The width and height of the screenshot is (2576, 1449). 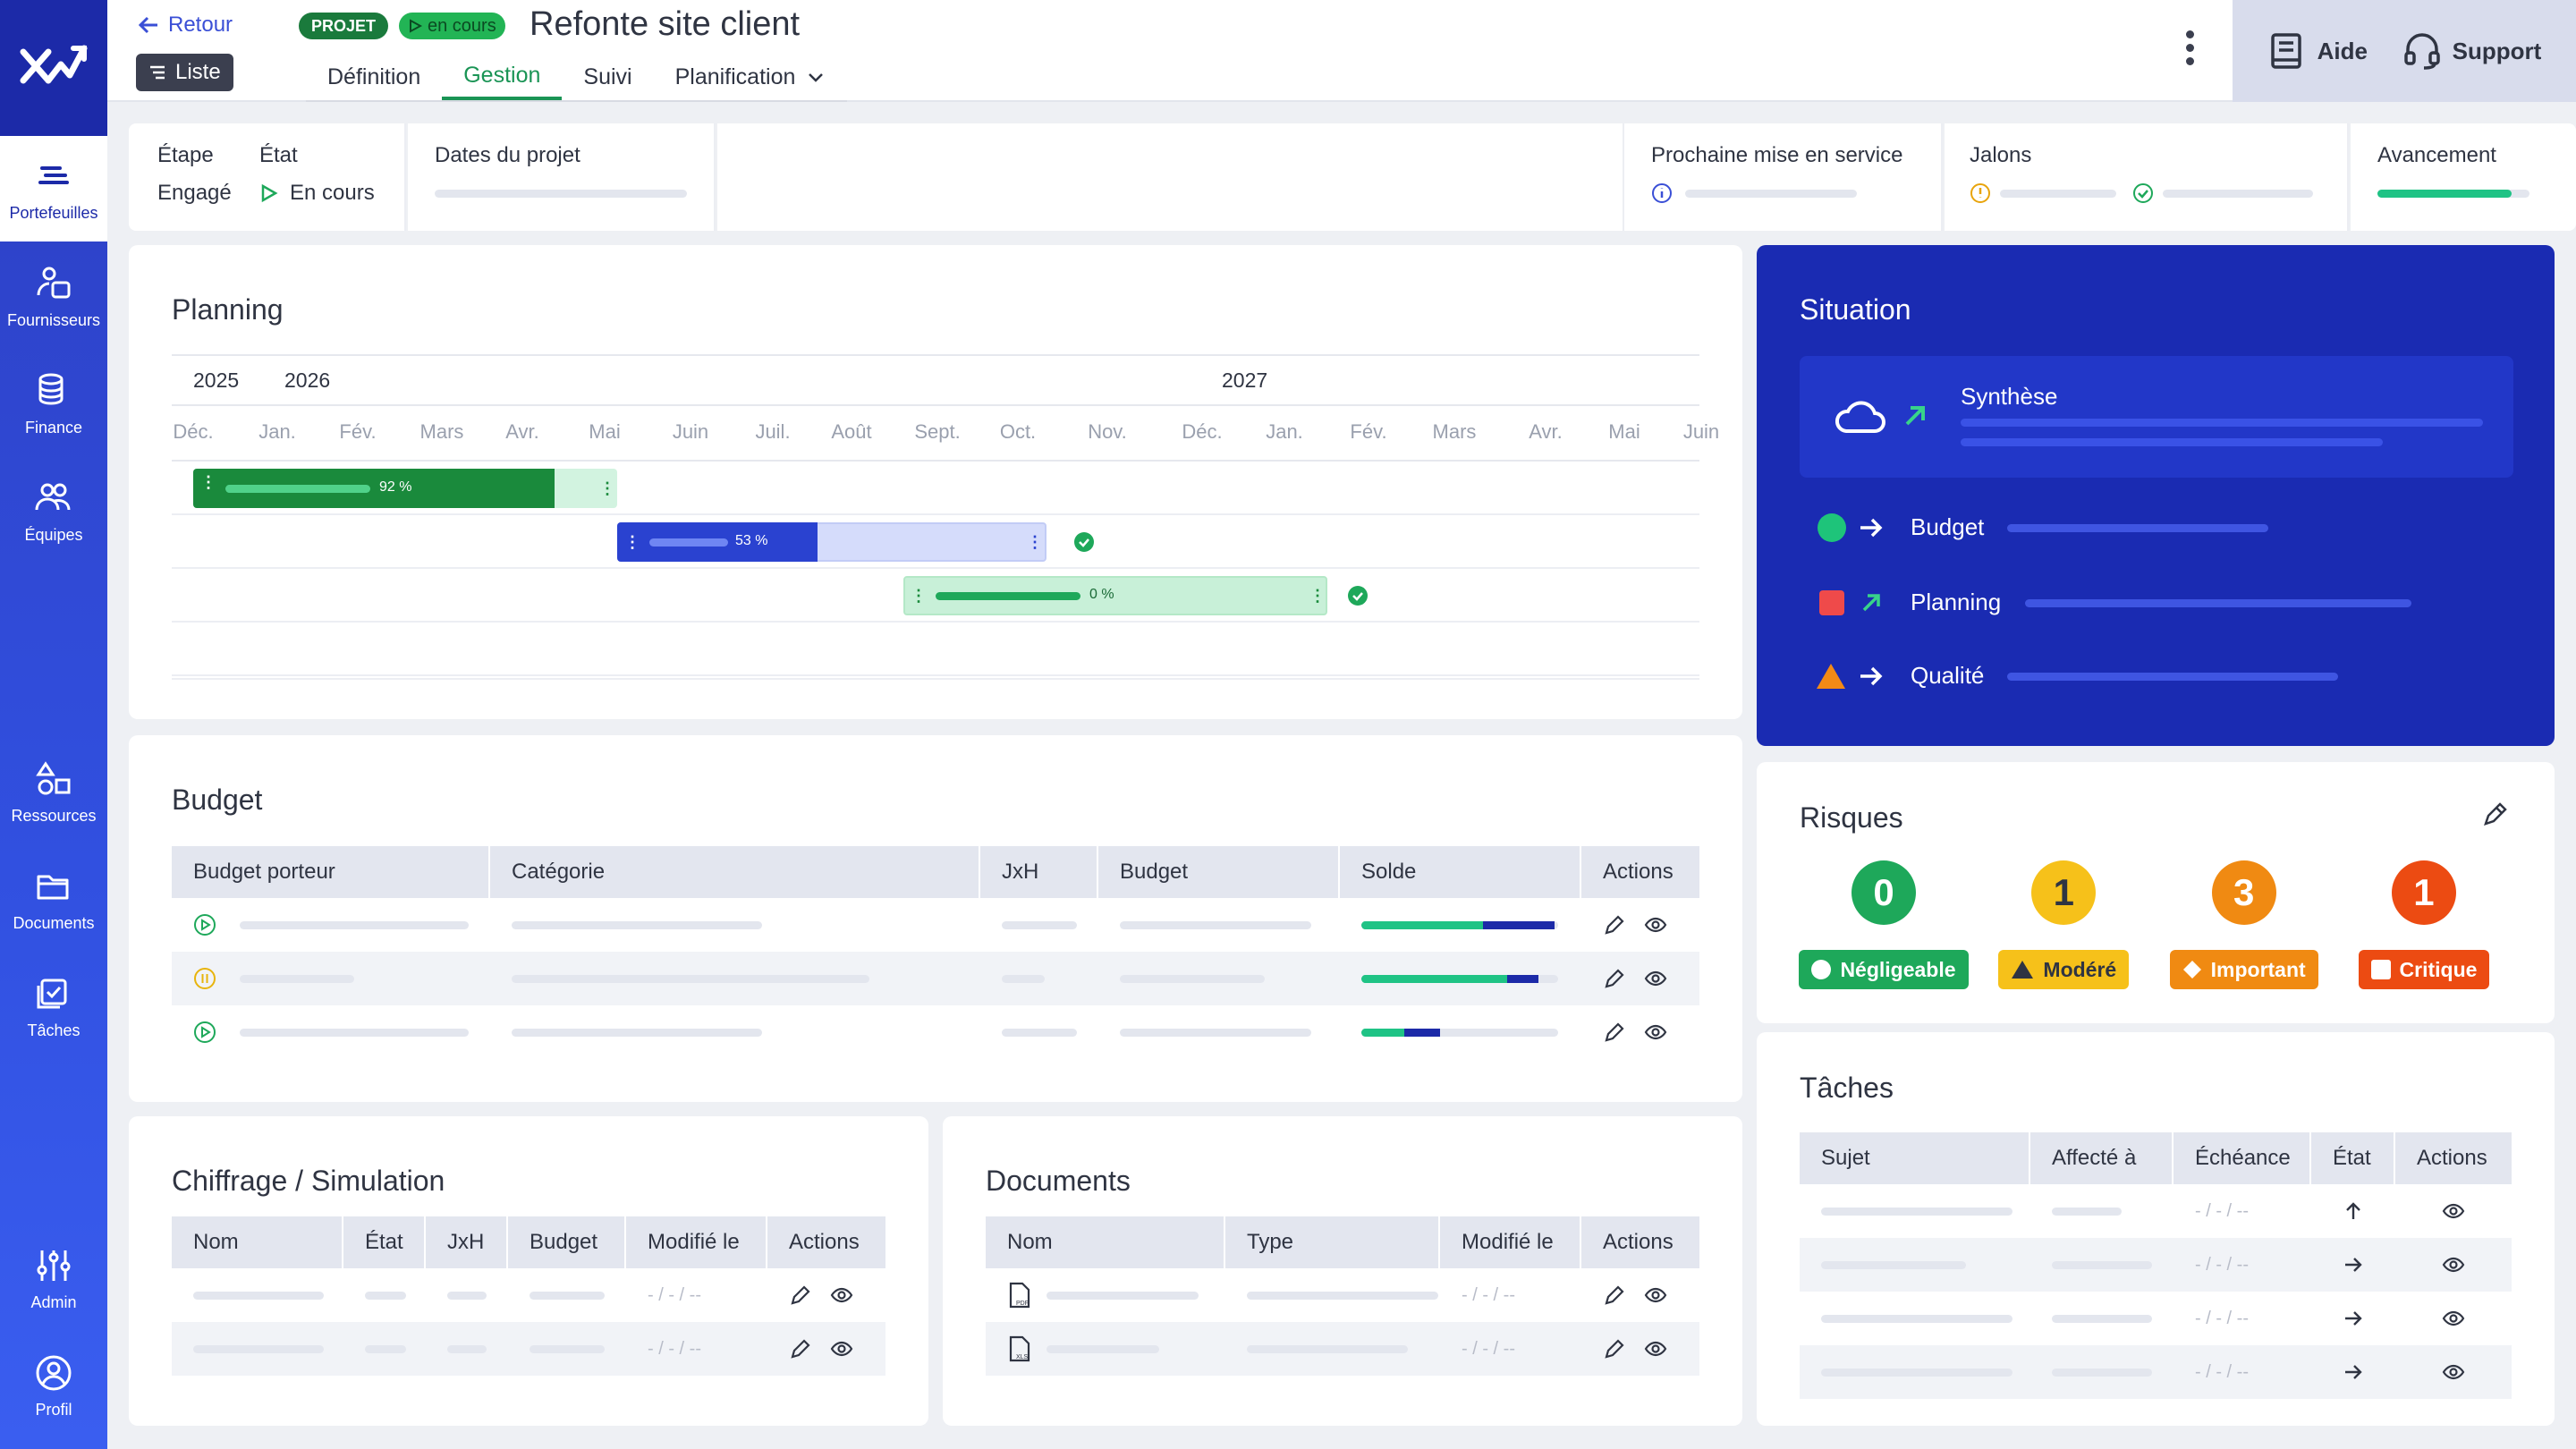 I want to click on risk-item: 1 Modéré, so click(x=2063, y=924).